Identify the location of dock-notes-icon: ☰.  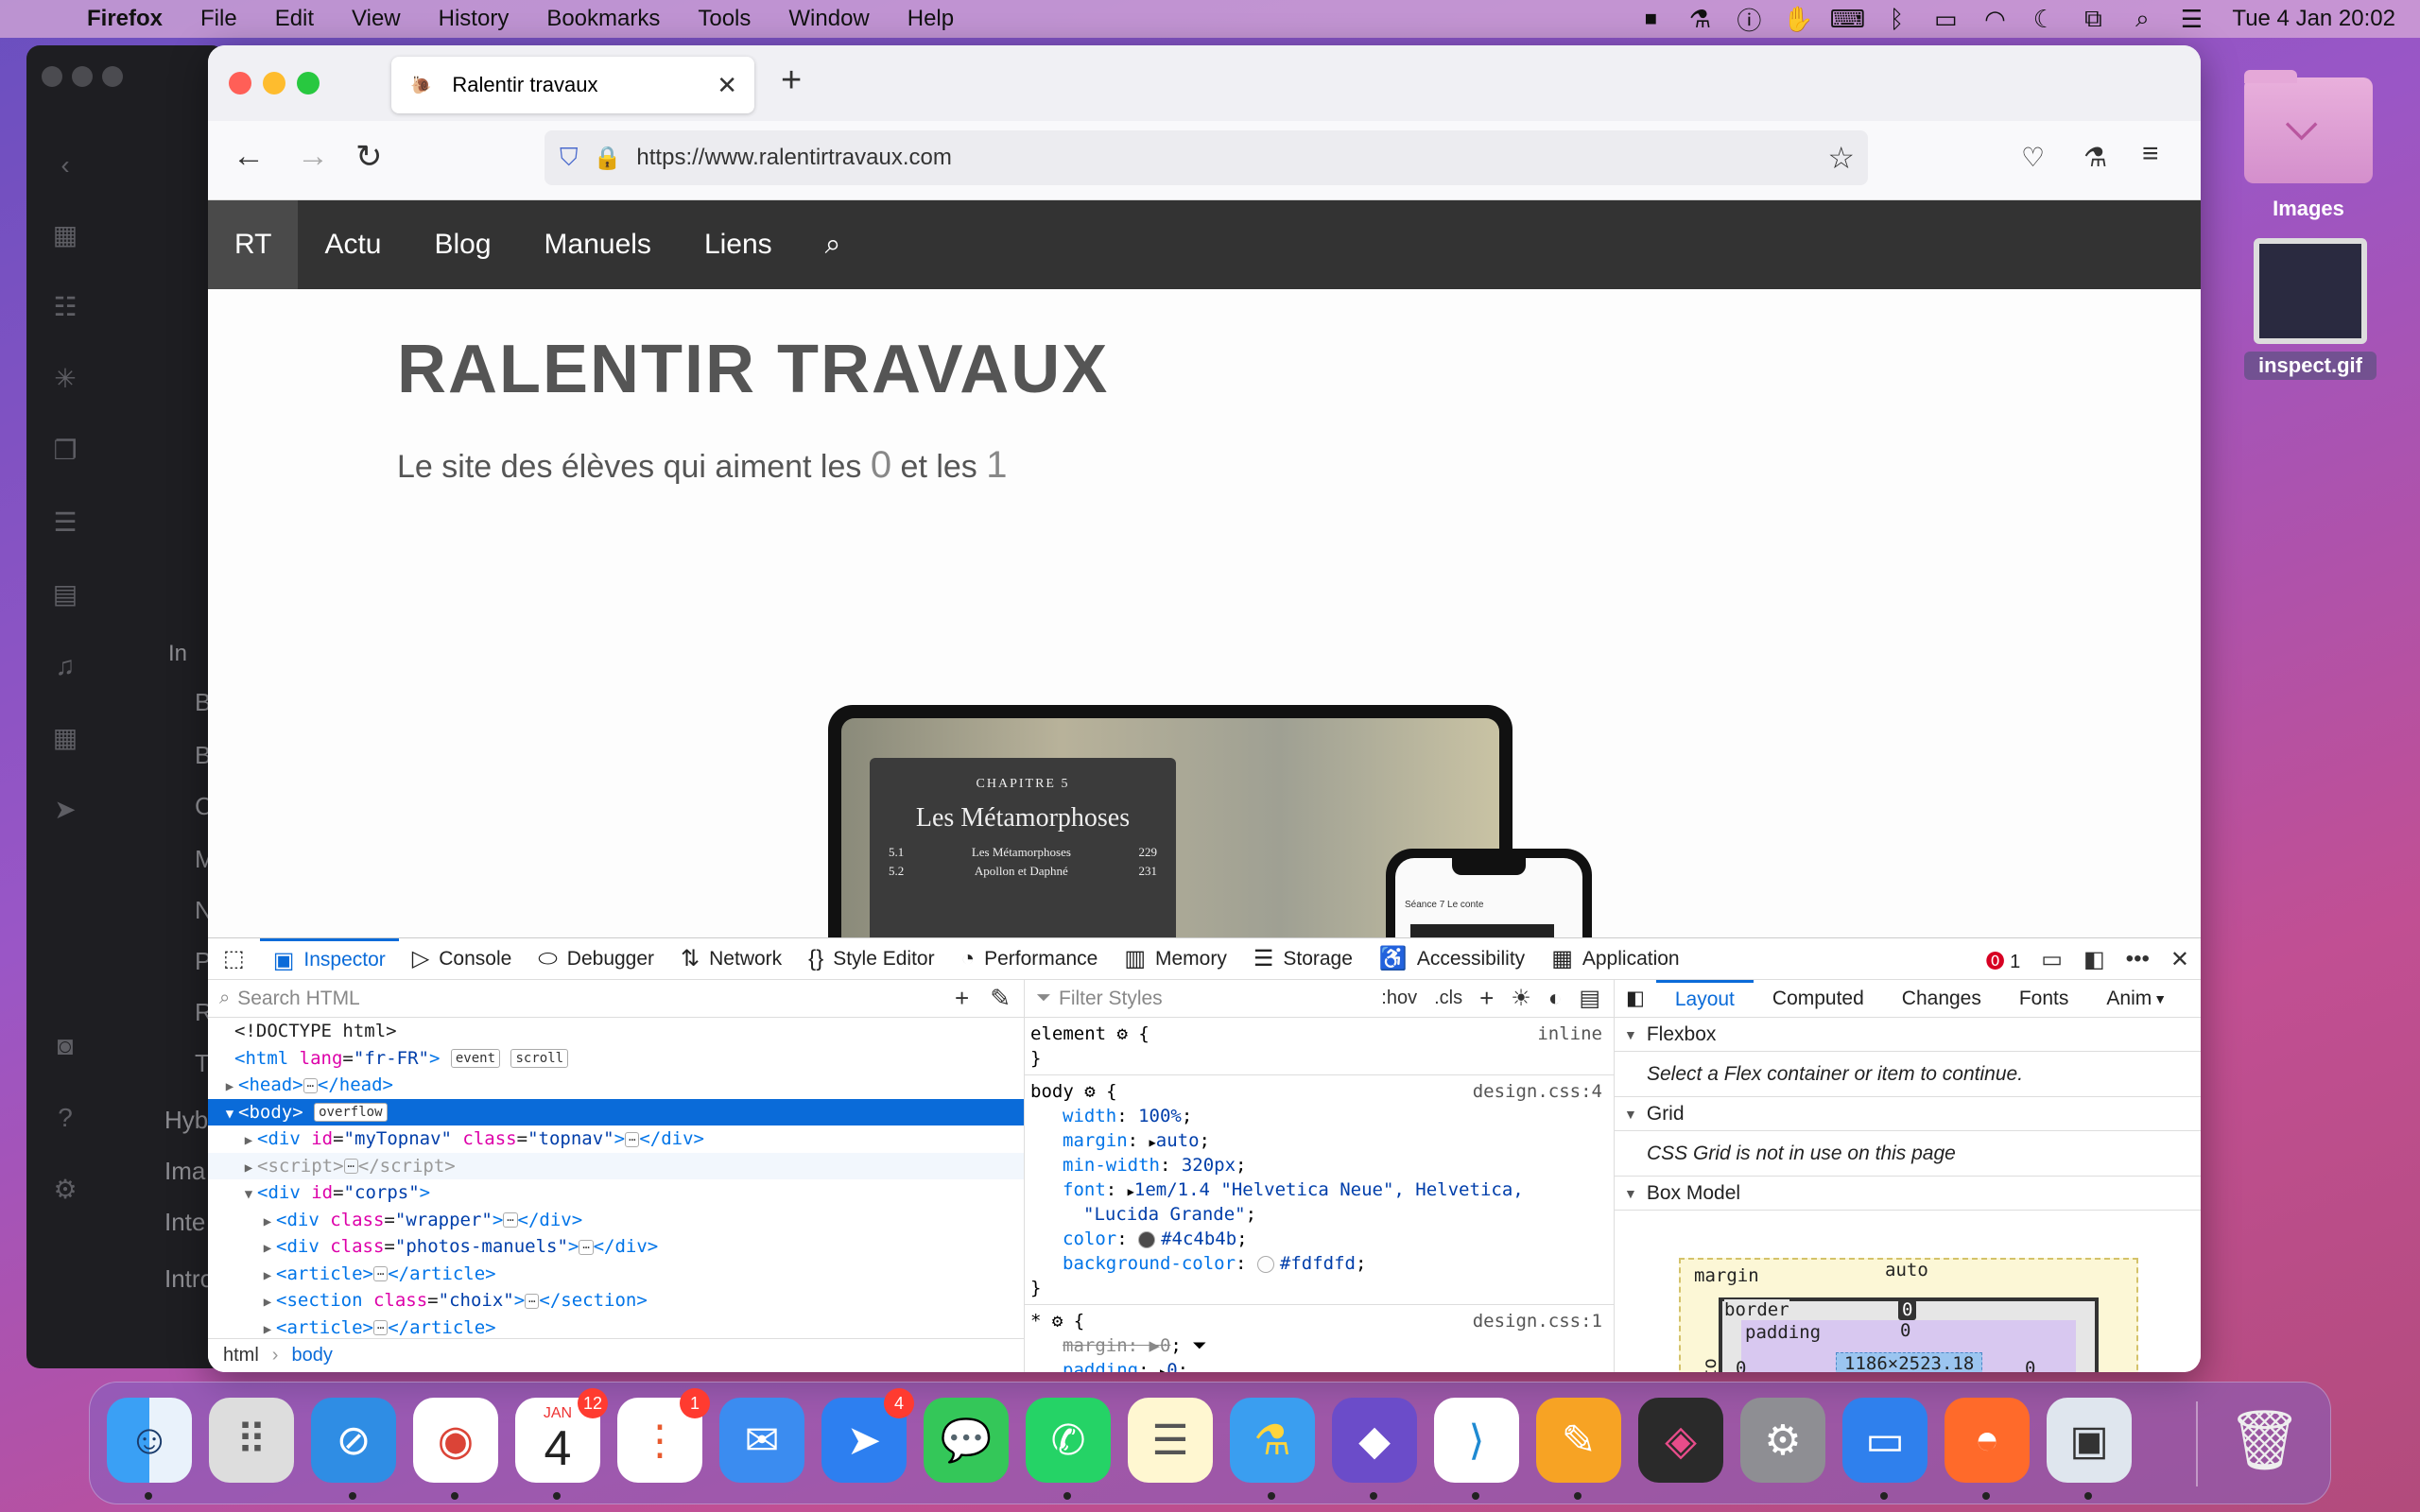
(1170, 1440).